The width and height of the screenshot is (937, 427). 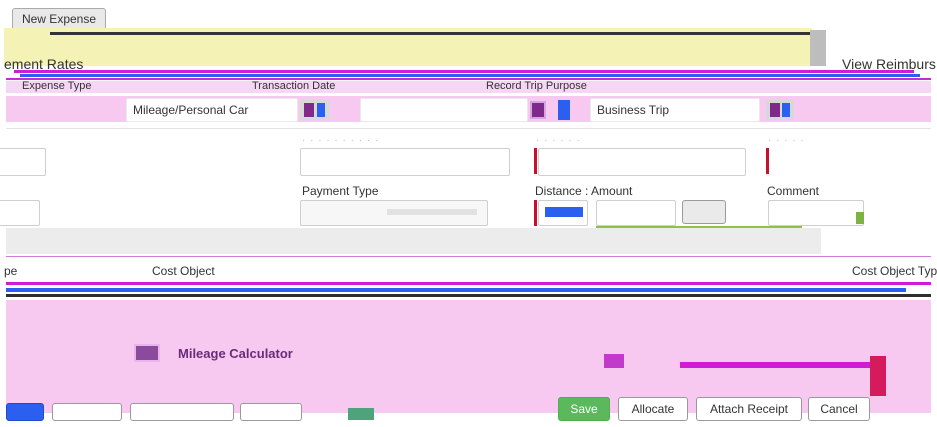 I want to click on distance-amount-label: Distance : Amount, so click(x=584, y=191).